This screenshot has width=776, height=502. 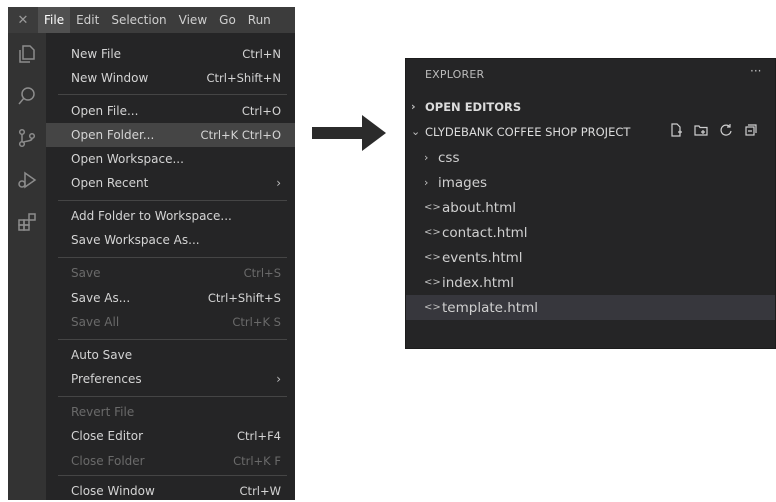 What do you see at coordinates (170, 78) in the screenshot?
I see `menu-new-window: New Window Ctrl+Shift+N` at bounding box center [170, 78].